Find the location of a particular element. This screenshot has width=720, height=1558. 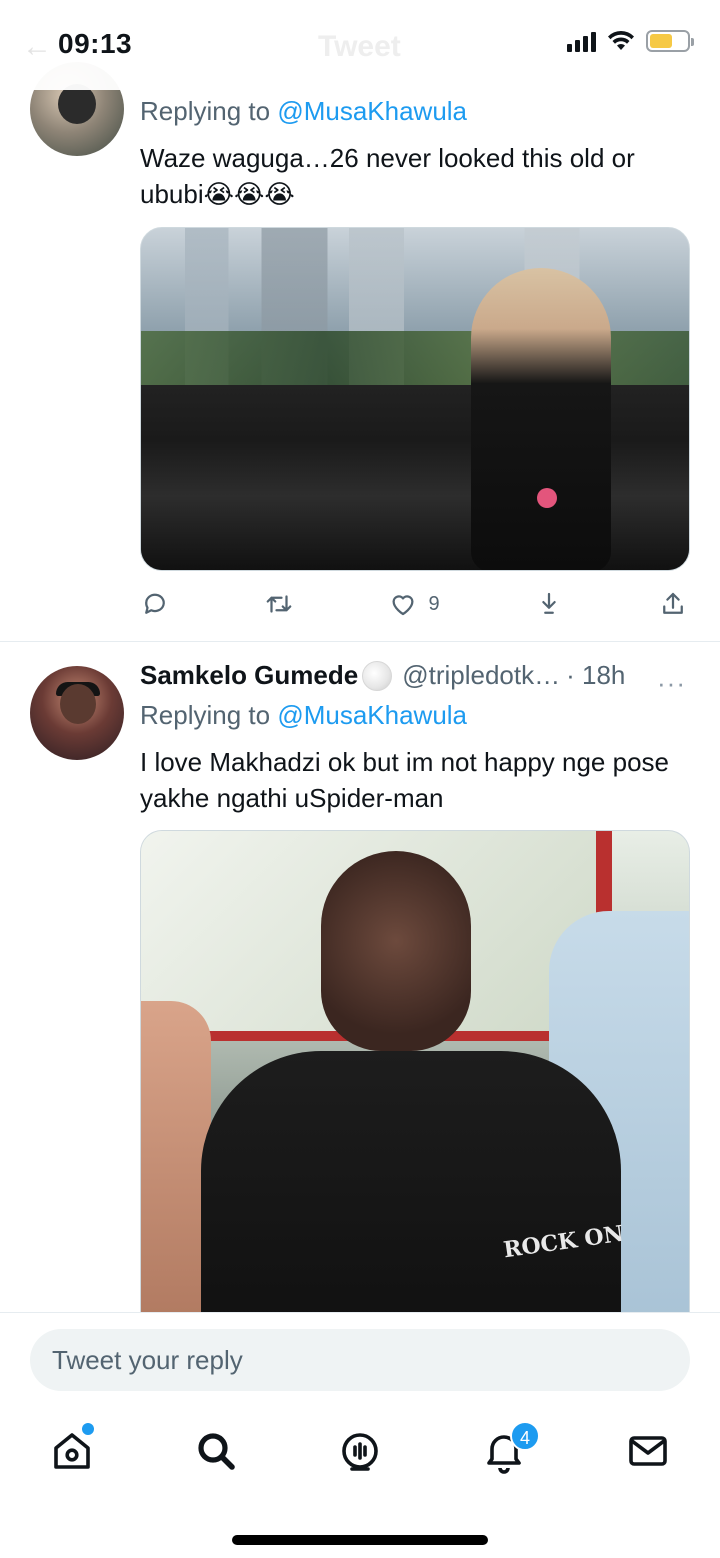

like-button: 9 is located at coordinates (414, 604).